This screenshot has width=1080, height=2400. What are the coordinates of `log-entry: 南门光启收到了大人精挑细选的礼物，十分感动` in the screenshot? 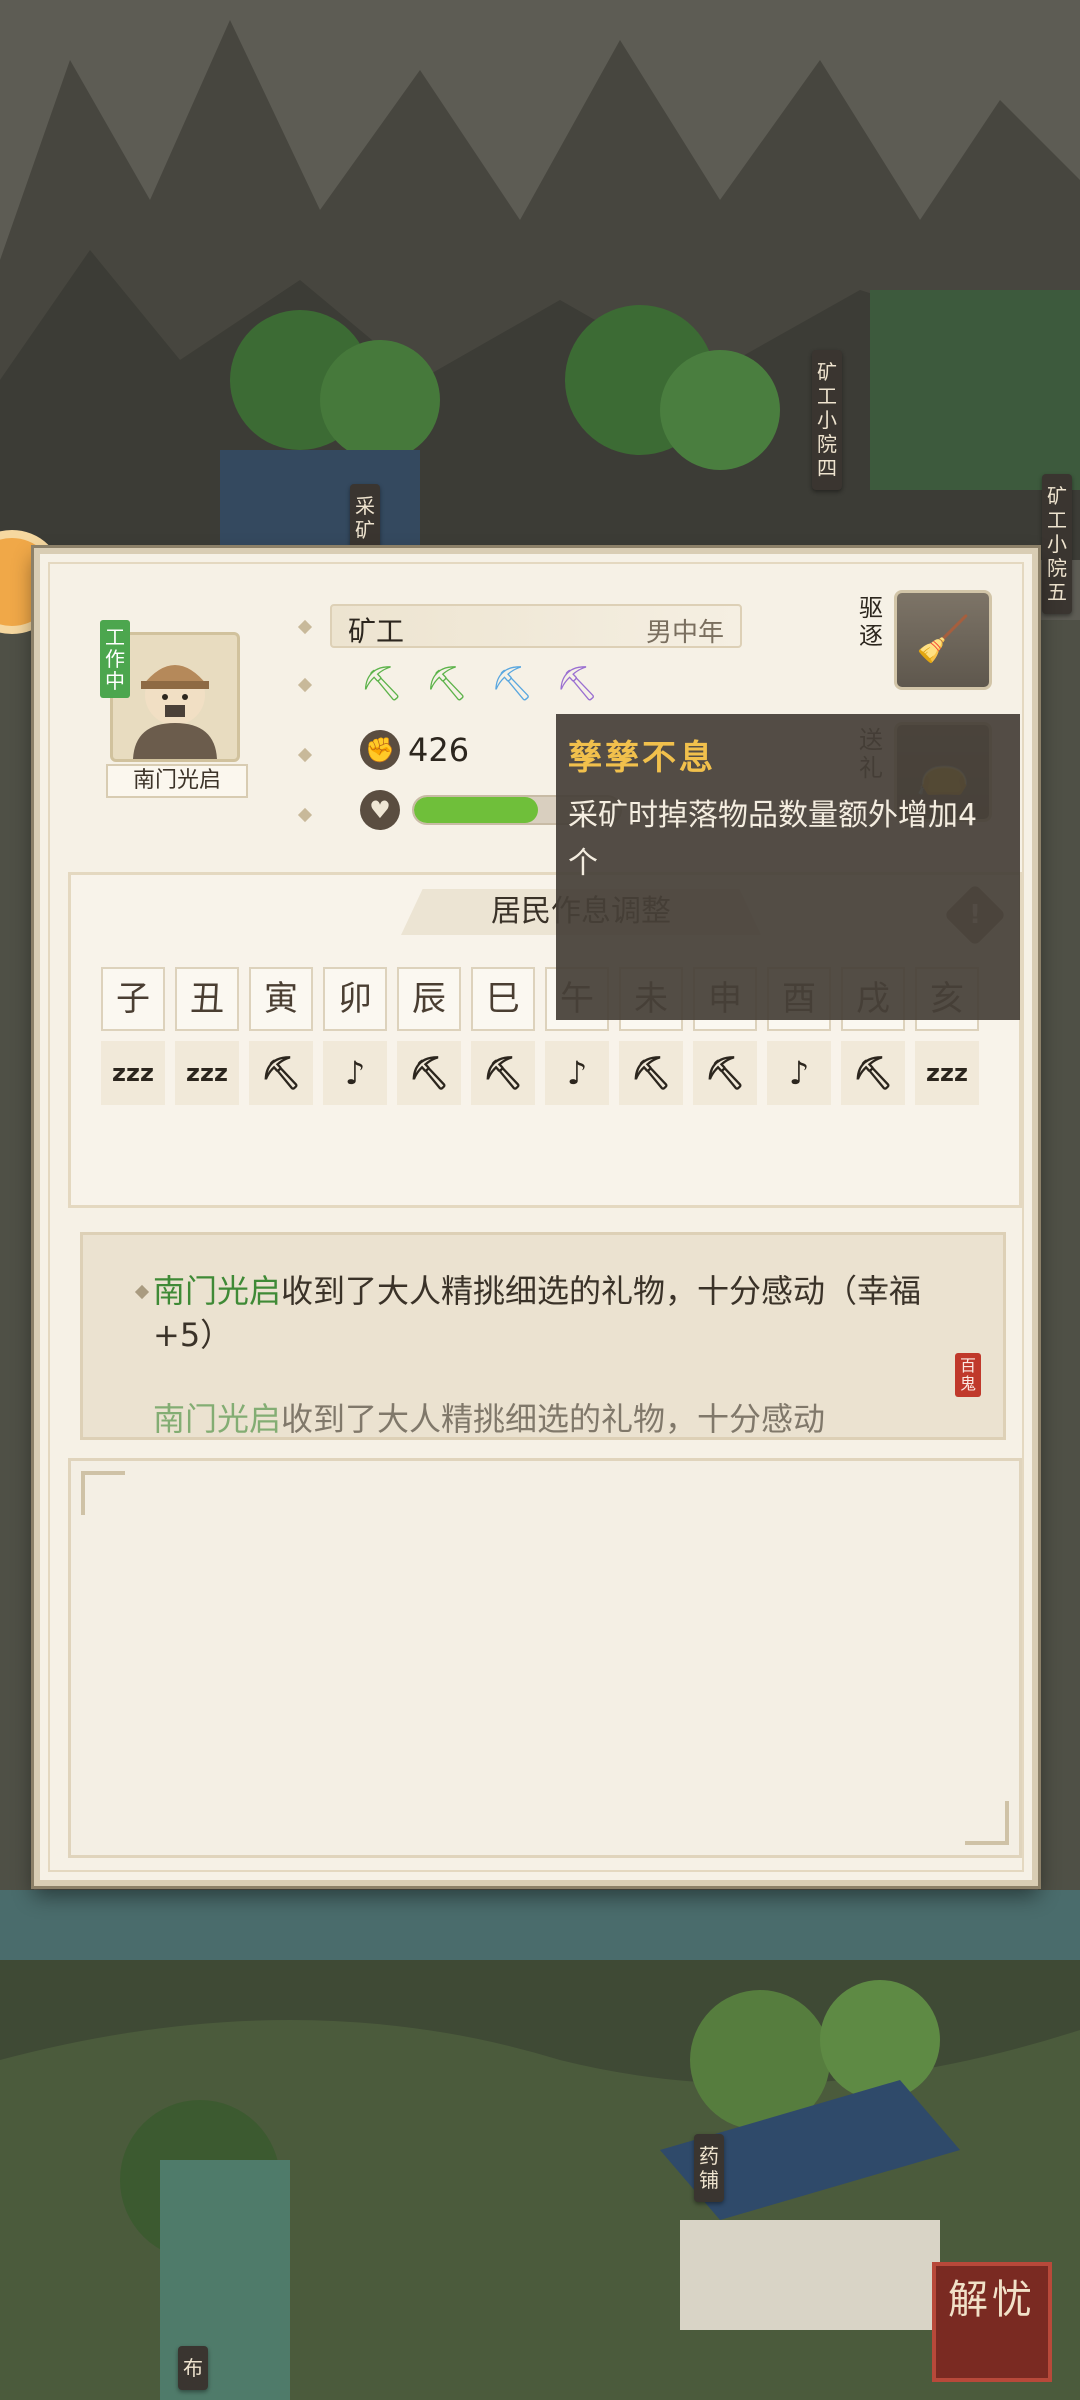 It's located at (553, 1417).